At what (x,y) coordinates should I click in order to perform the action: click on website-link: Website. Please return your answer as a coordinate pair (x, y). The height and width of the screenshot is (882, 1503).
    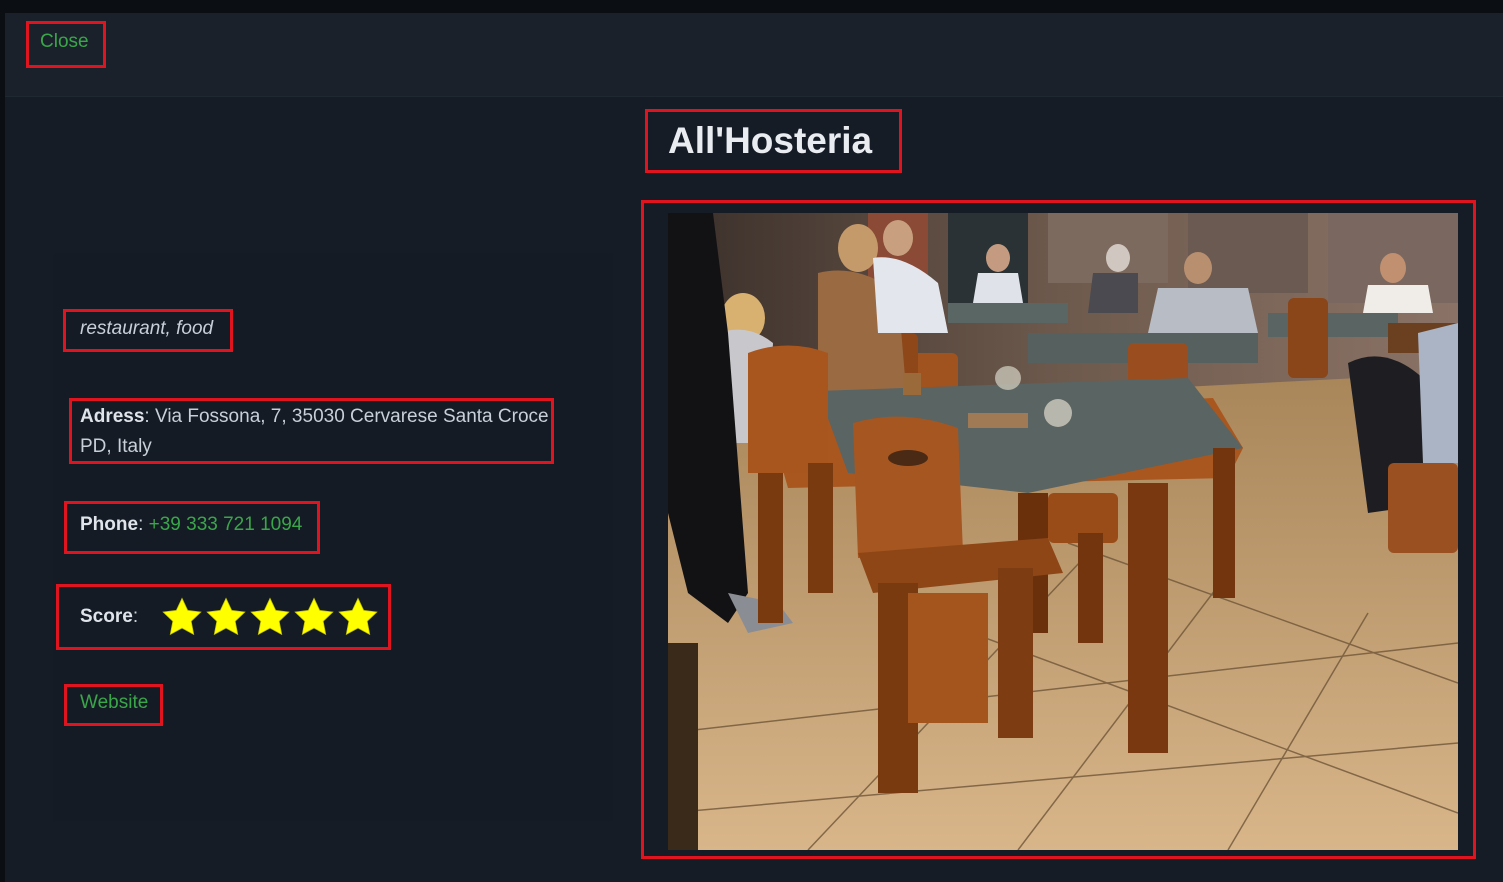
    Looking at the image, I should click on (113, 705).